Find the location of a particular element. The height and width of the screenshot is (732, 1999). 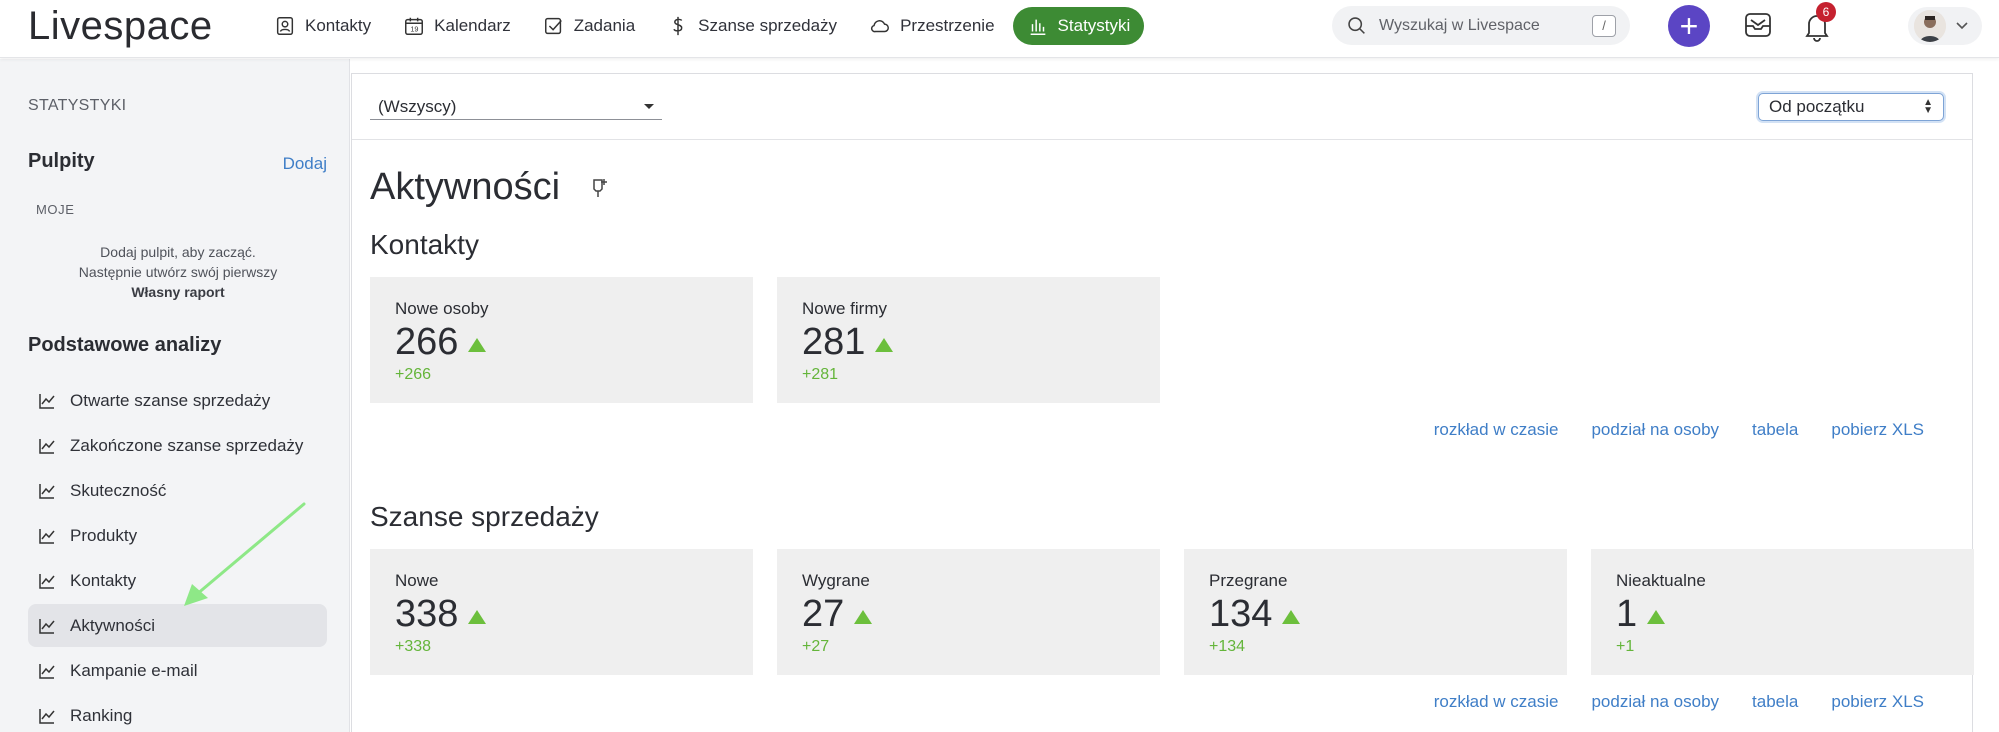

global-search: / is located at coordinates (1481, 25).